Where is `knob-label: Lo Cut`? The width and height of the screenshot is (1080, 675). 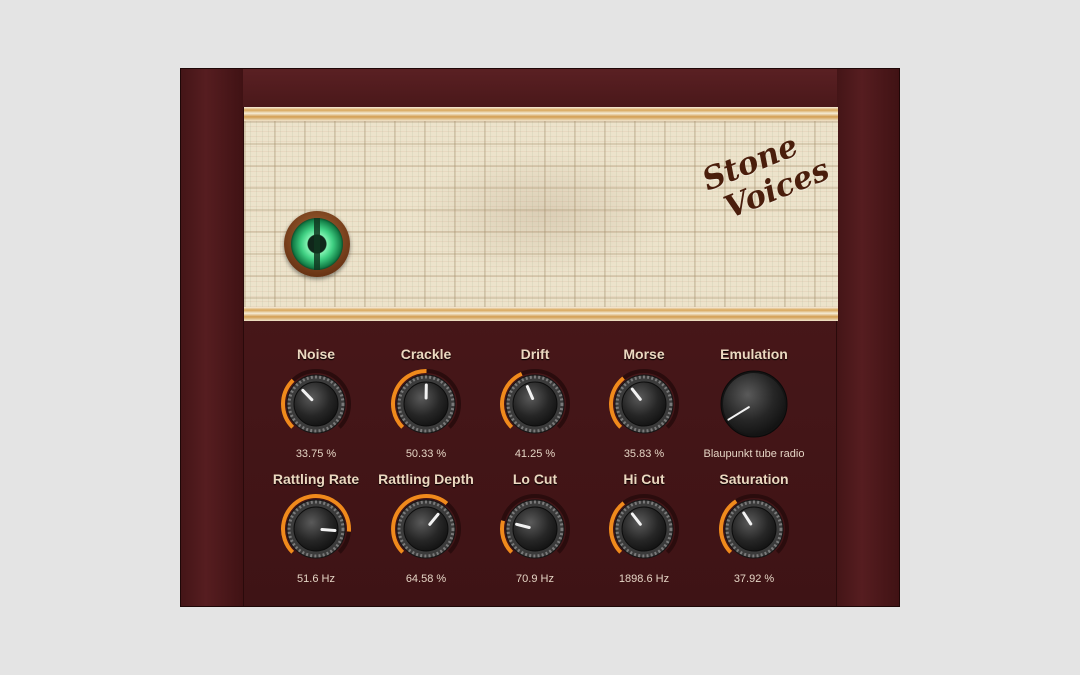
knob-label: Lo Cut is located at coordinates (535, 479).